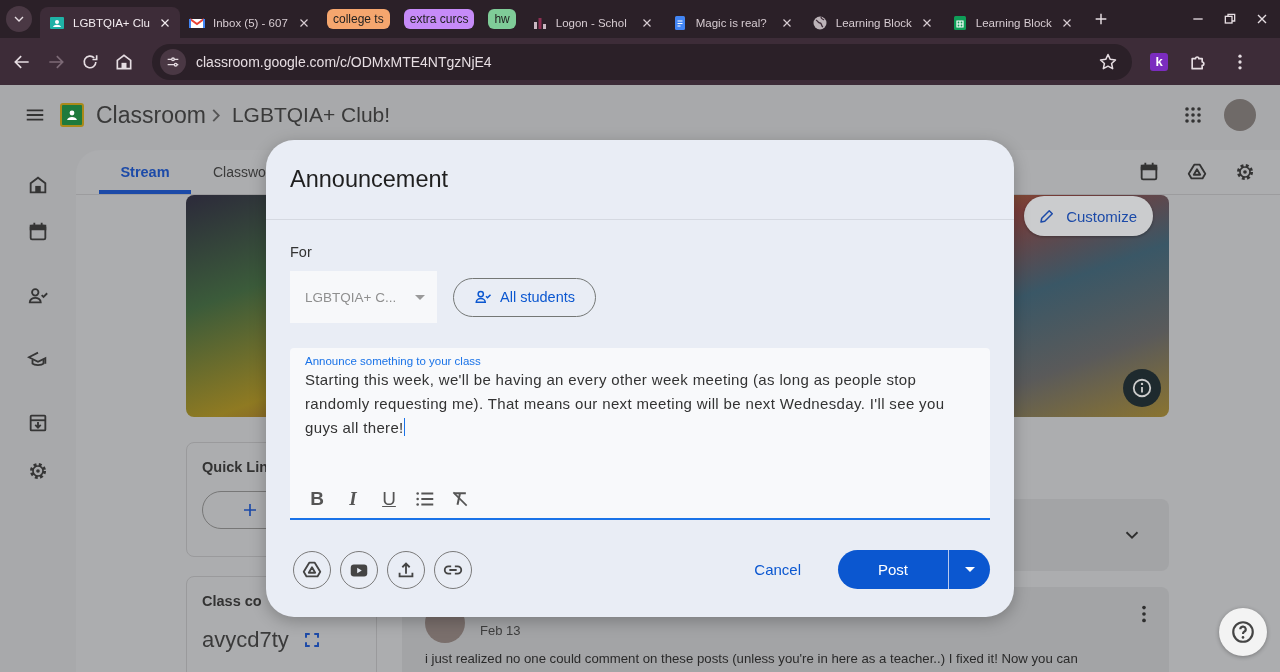 The image size is (1280, 672). Describe the element at coordinates (250, 510) in the screenshot. I see `plus-icon` at that location.